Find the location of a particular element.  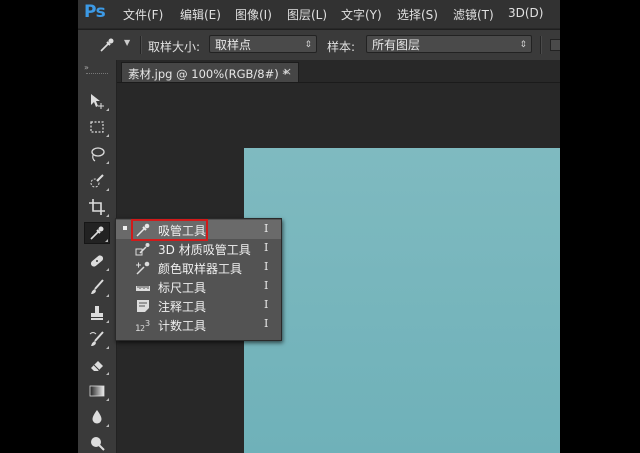

move-icon is located at coordinates (97, 101).